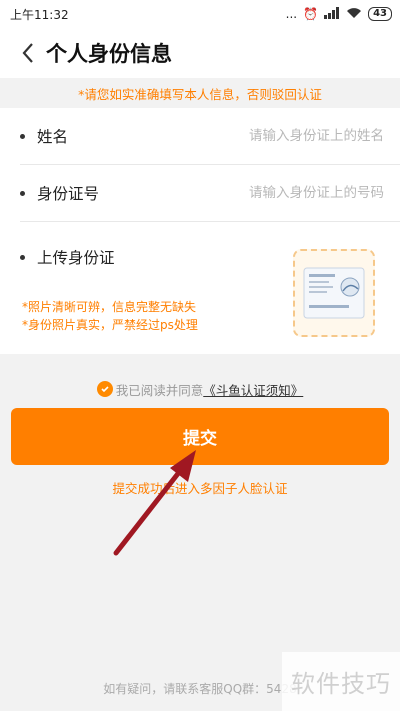  I want to click on name-label: 姓名, so click(53, 137).